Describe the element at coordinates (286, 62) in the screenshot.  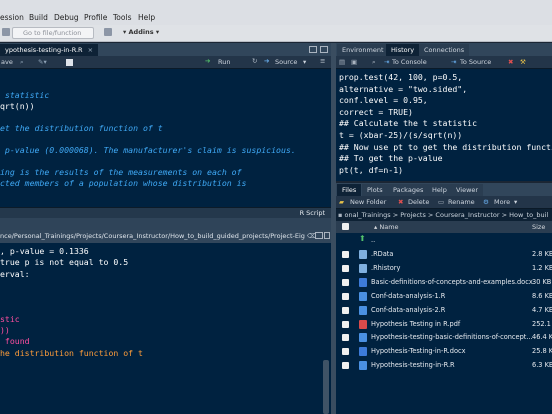
I see `source-button: Source` at that location.